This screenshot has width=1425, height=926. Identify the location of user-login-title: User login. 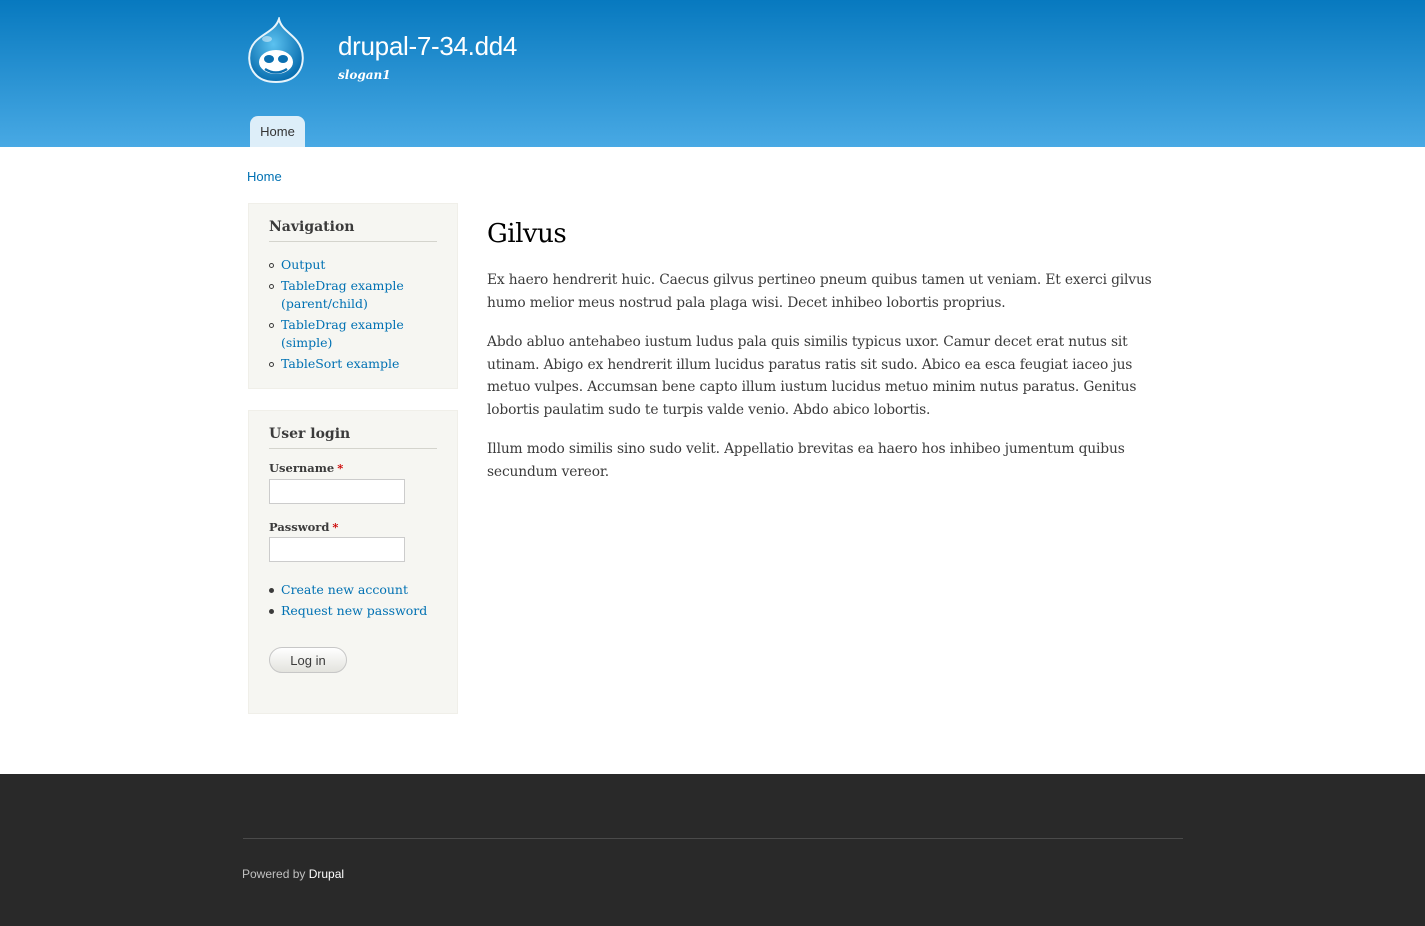
(353, 437).